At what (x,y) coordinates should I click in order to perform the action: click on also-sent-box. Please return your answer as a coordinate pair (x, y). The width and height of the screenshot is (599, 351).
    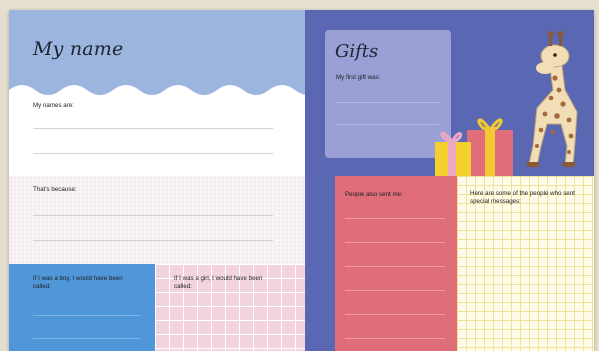
    Looking at the image, I should click on (396, 263).